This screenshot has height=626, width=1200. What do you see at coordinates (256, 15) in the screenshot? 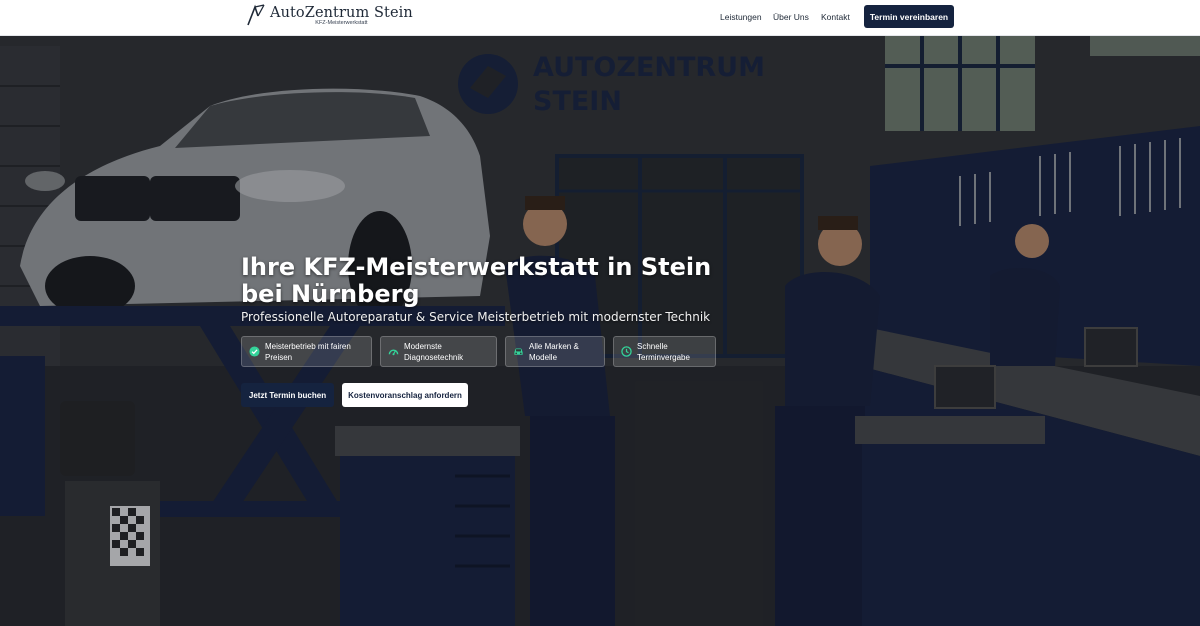
I see `stylized-arrow-logo-icon` at bounding box center [256, 15].